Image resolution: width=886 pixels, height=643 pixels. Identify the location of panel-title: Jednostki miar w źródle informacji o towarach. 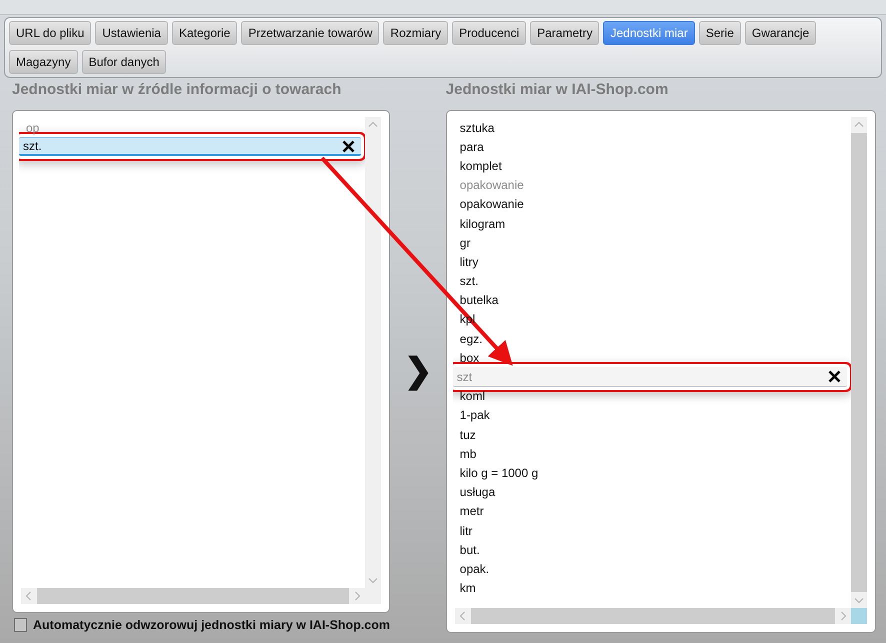
(177, 90).